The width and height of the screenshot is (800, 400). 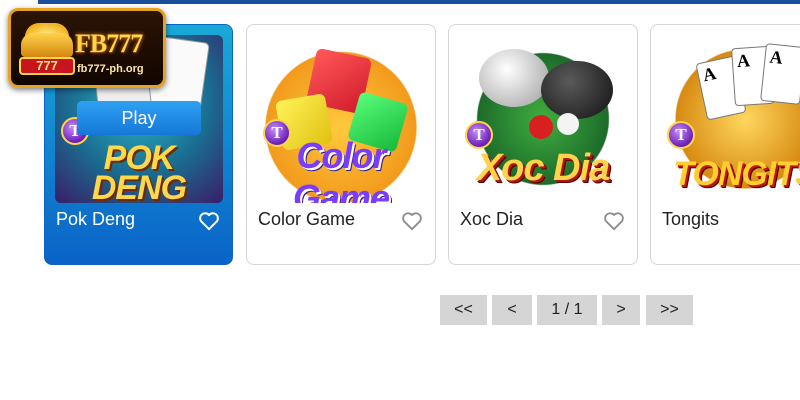 I want to click on brand-logo: 777 FB777 fb777-ph.org, so click(x=87, y=48).